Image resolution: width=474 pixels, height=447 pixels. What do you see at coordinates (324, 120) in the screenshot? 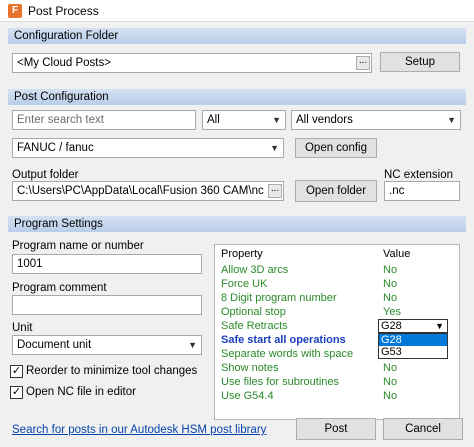
I see `vendor-combo-value: All vendors` at bounding box center [324, 120].